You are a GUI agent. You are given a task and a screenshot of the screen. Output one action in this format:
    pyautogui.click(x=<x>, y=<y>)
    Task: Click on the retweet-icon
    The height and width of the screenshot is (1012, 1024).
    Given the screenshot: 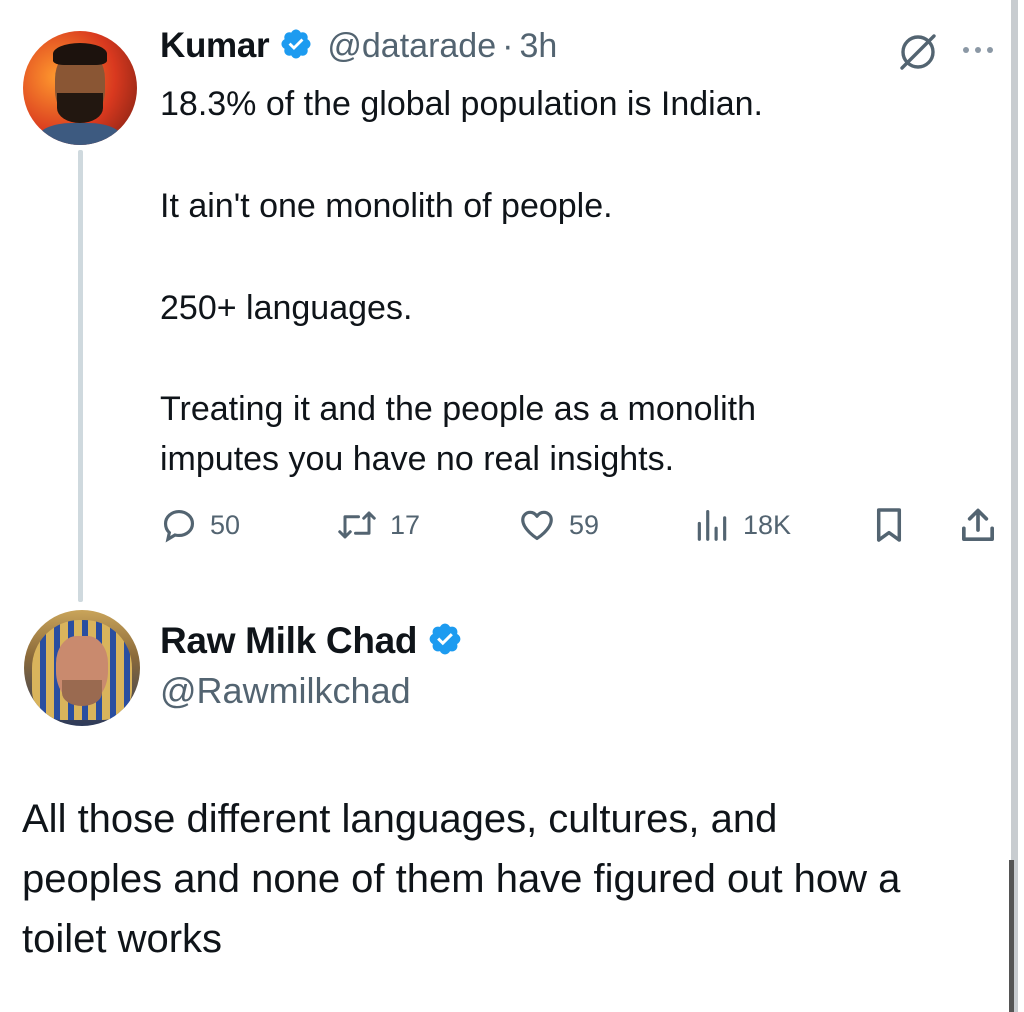 What is the action you would take?
    pyautogui.click(x=357, y=525)
    